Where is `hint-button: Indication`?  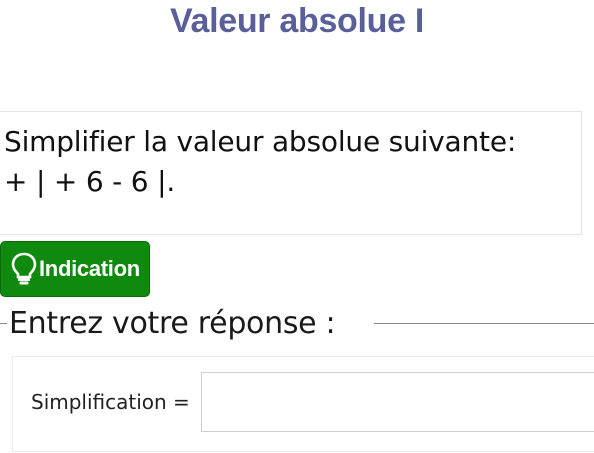 hint-button: Indication is located at coordinates (75, 269).